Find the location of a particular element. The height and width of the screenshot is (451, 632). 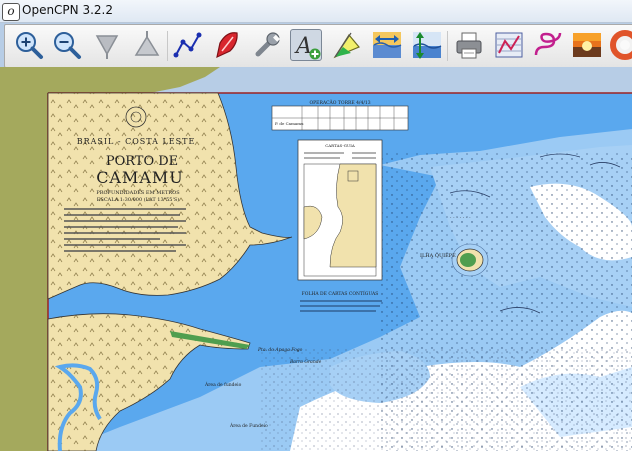

inset-title: CARTAS-GUIA is located at coordinates (340, 145).